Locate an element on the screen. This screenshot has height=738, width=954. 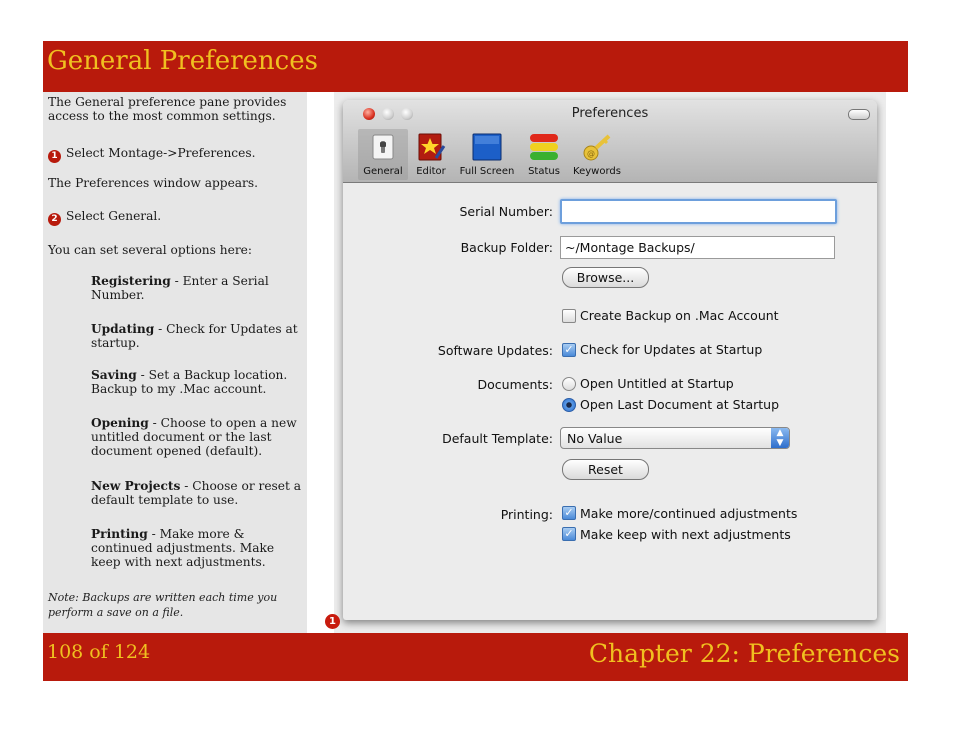
mac-backup-checkbox is located at coordinates (569, 316).